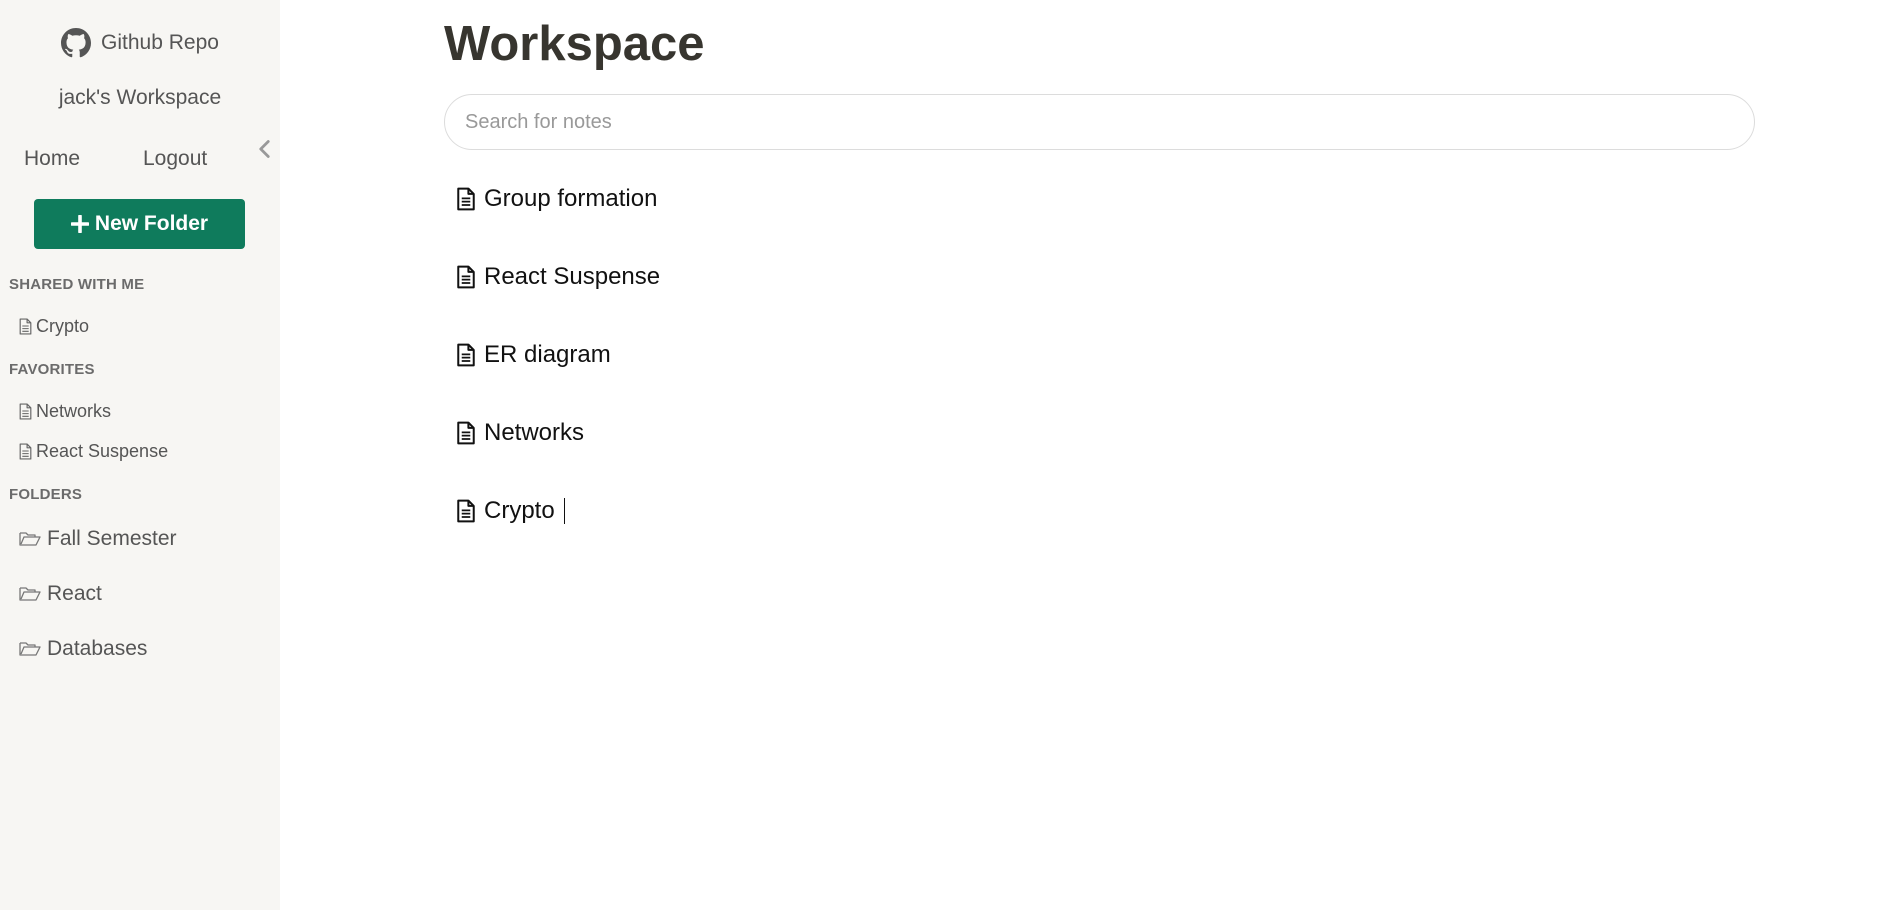 The height and width of the screenshot is (910, 1899). I want to click on folder-item: Databases, so click(83, 649).